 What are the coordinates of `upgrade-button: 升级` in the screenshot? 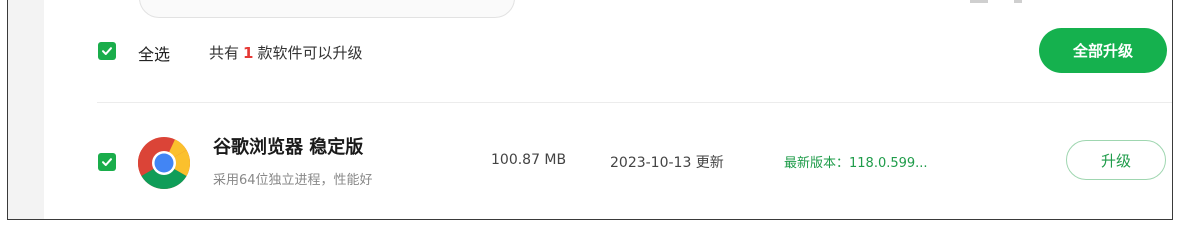 It's located at (1116, 160).